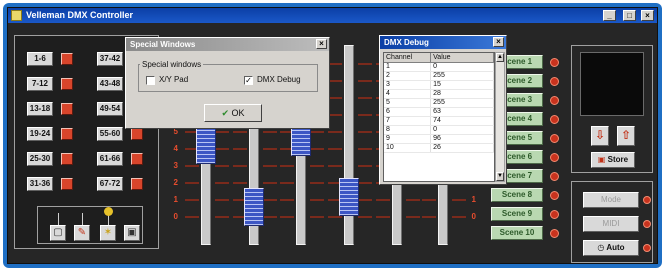 The width and height of the screenshot is (665, 271). What do you see at coordinates (611, 224) in the screenshot?
I see `midi-button: MIDI` at bounding box center [611, 224].